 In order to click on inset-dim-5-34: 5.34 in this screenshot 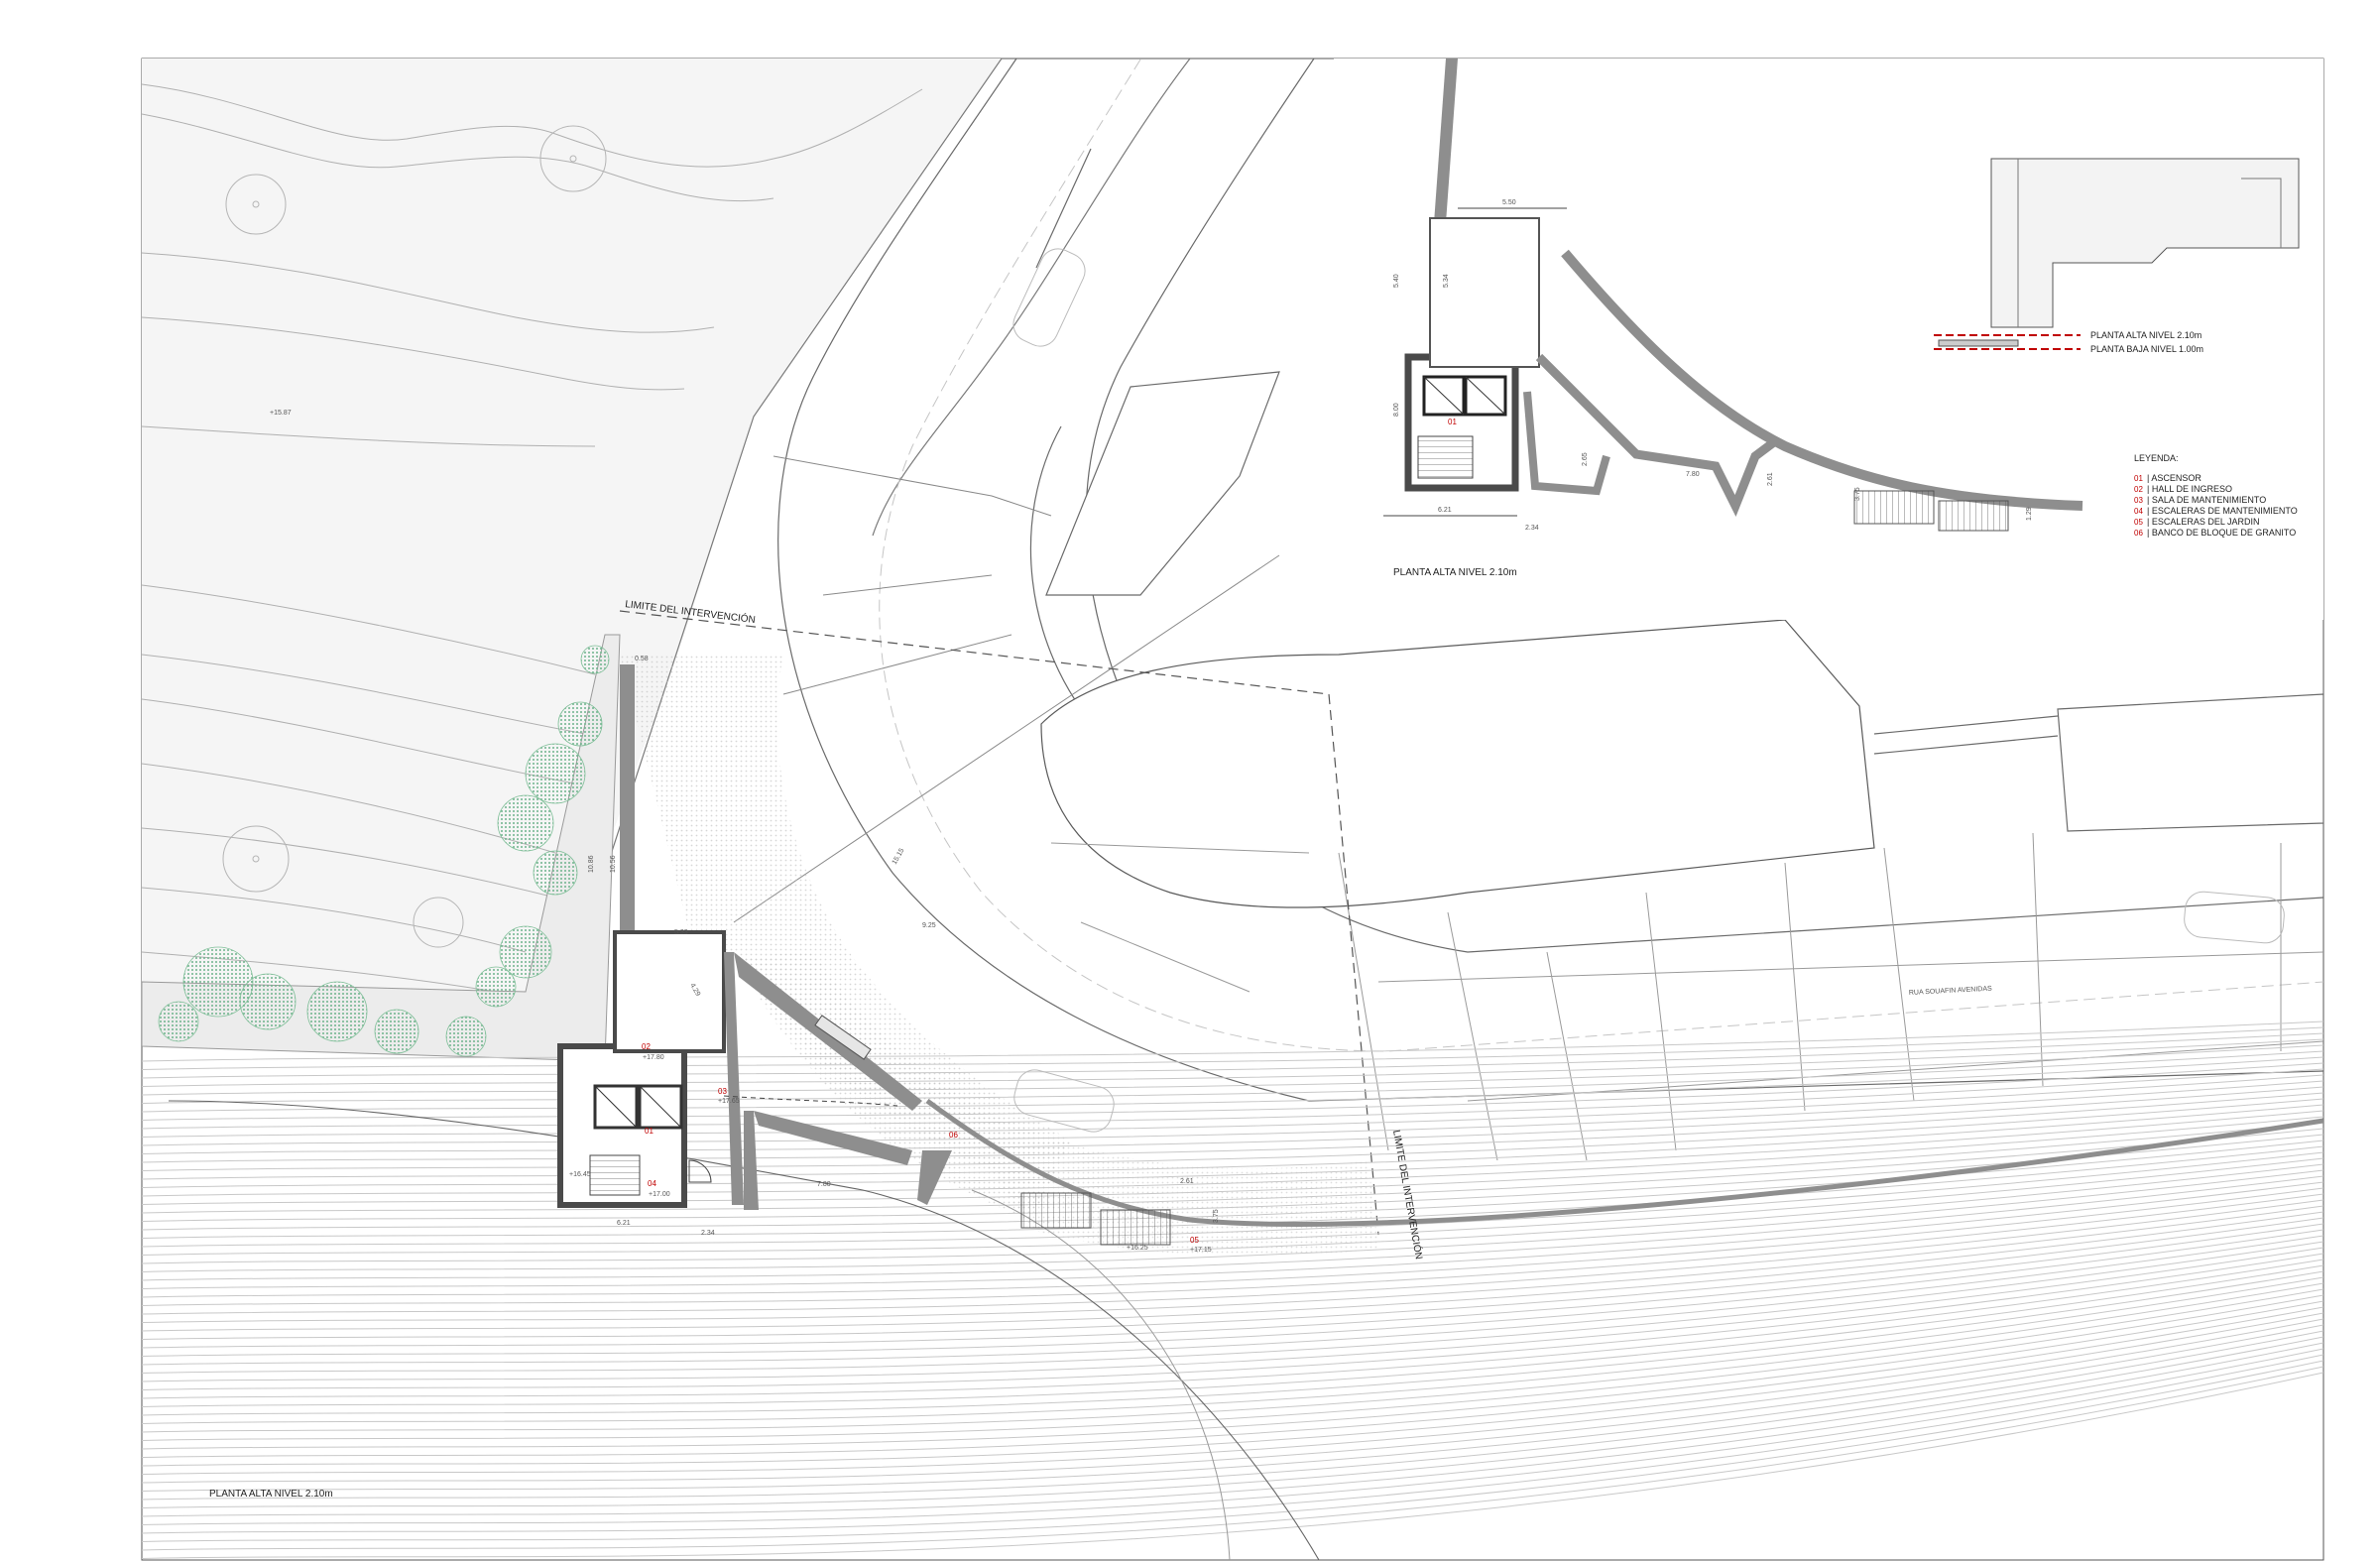, I will do `click(1446, 281)`.